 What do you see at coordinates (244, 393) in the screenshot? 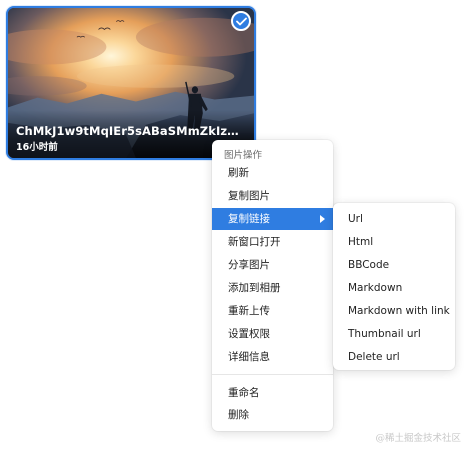
I see `menu-item-label: 重命名` at bounding box center [244, 393].